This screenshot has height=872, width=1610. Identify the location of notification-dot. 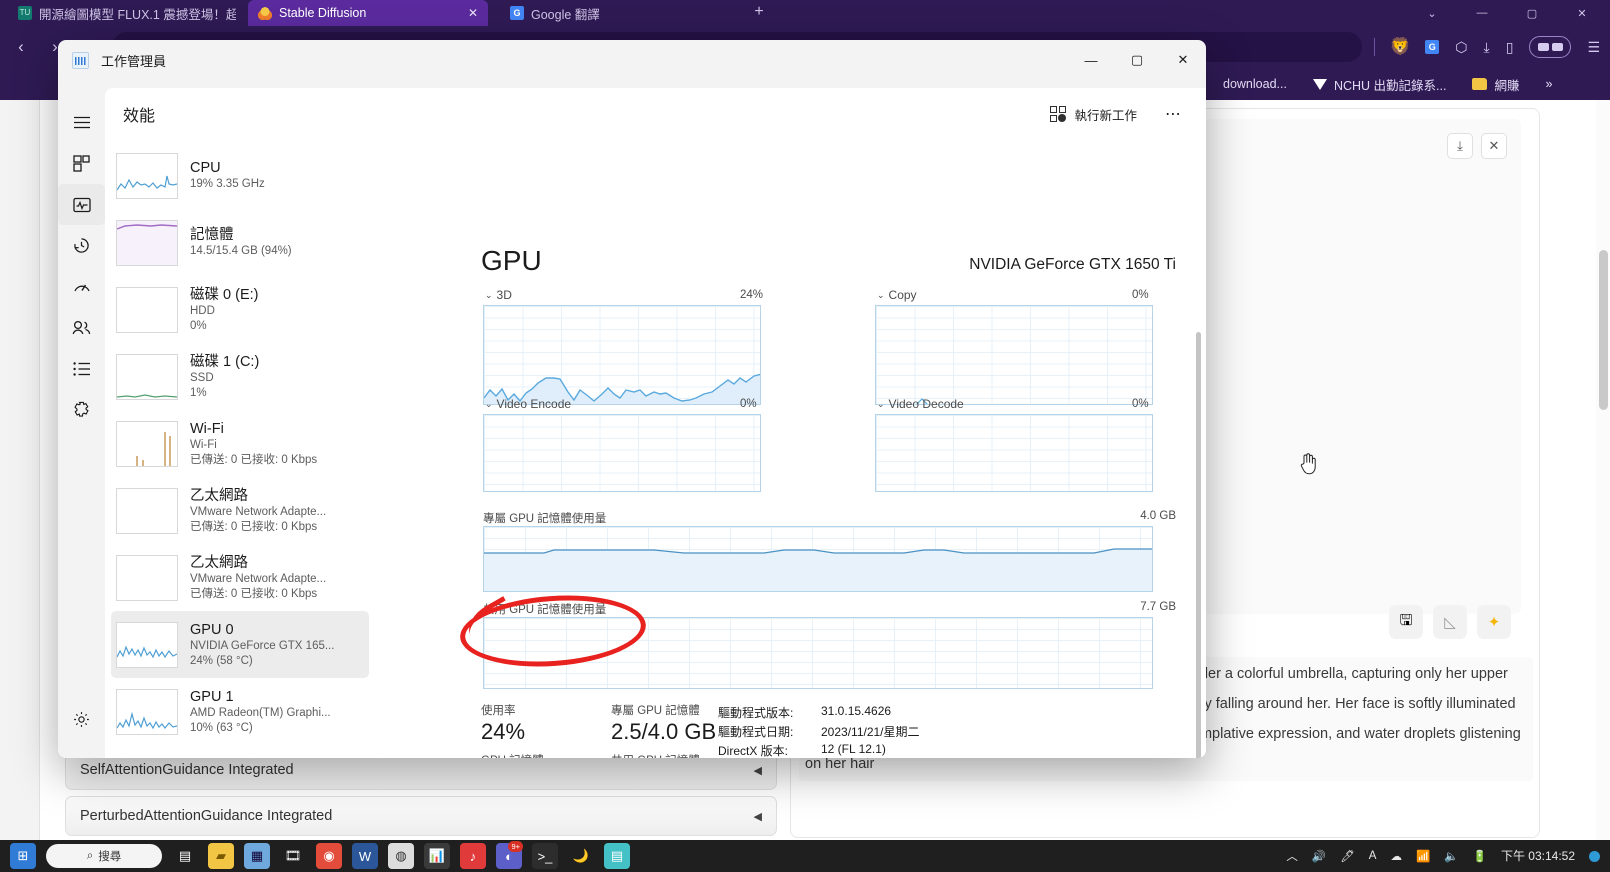
(1594, 856).